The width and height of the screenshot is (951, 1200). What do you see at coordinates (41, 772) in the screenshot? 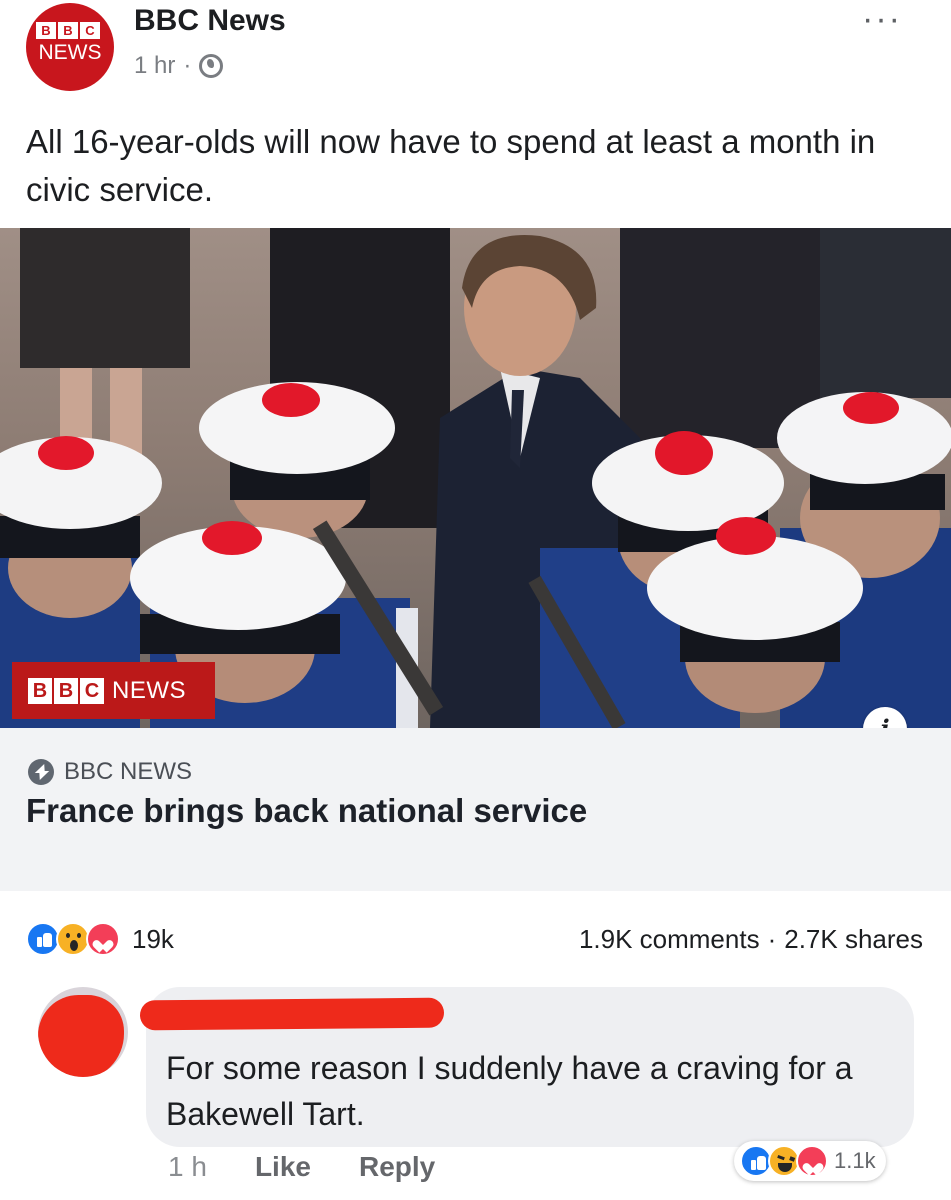
I see `lightning-bolt-icon` at bounding box center [41, 772].